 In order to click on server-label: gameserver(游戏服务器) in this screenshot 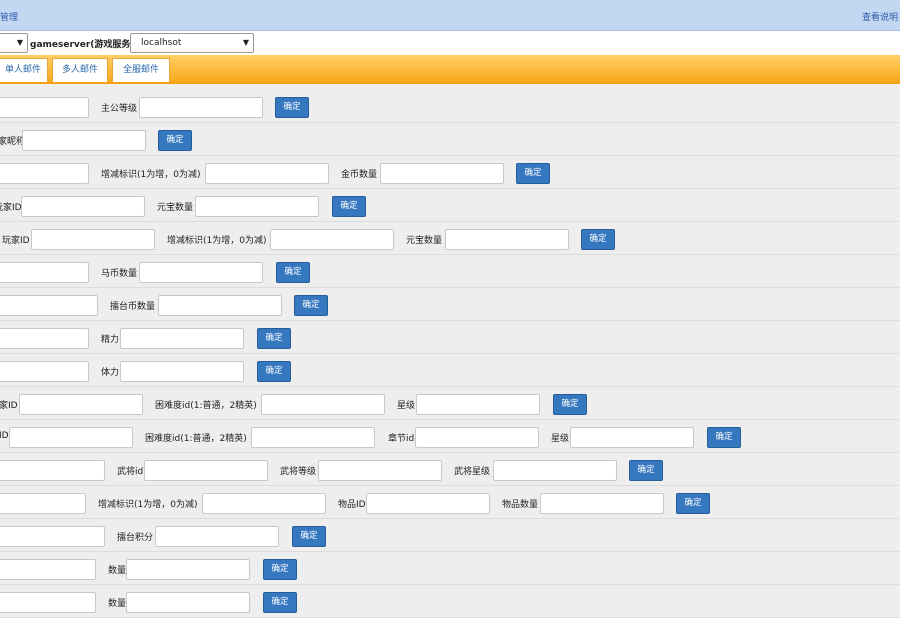, I will do `click(87, 45)`.